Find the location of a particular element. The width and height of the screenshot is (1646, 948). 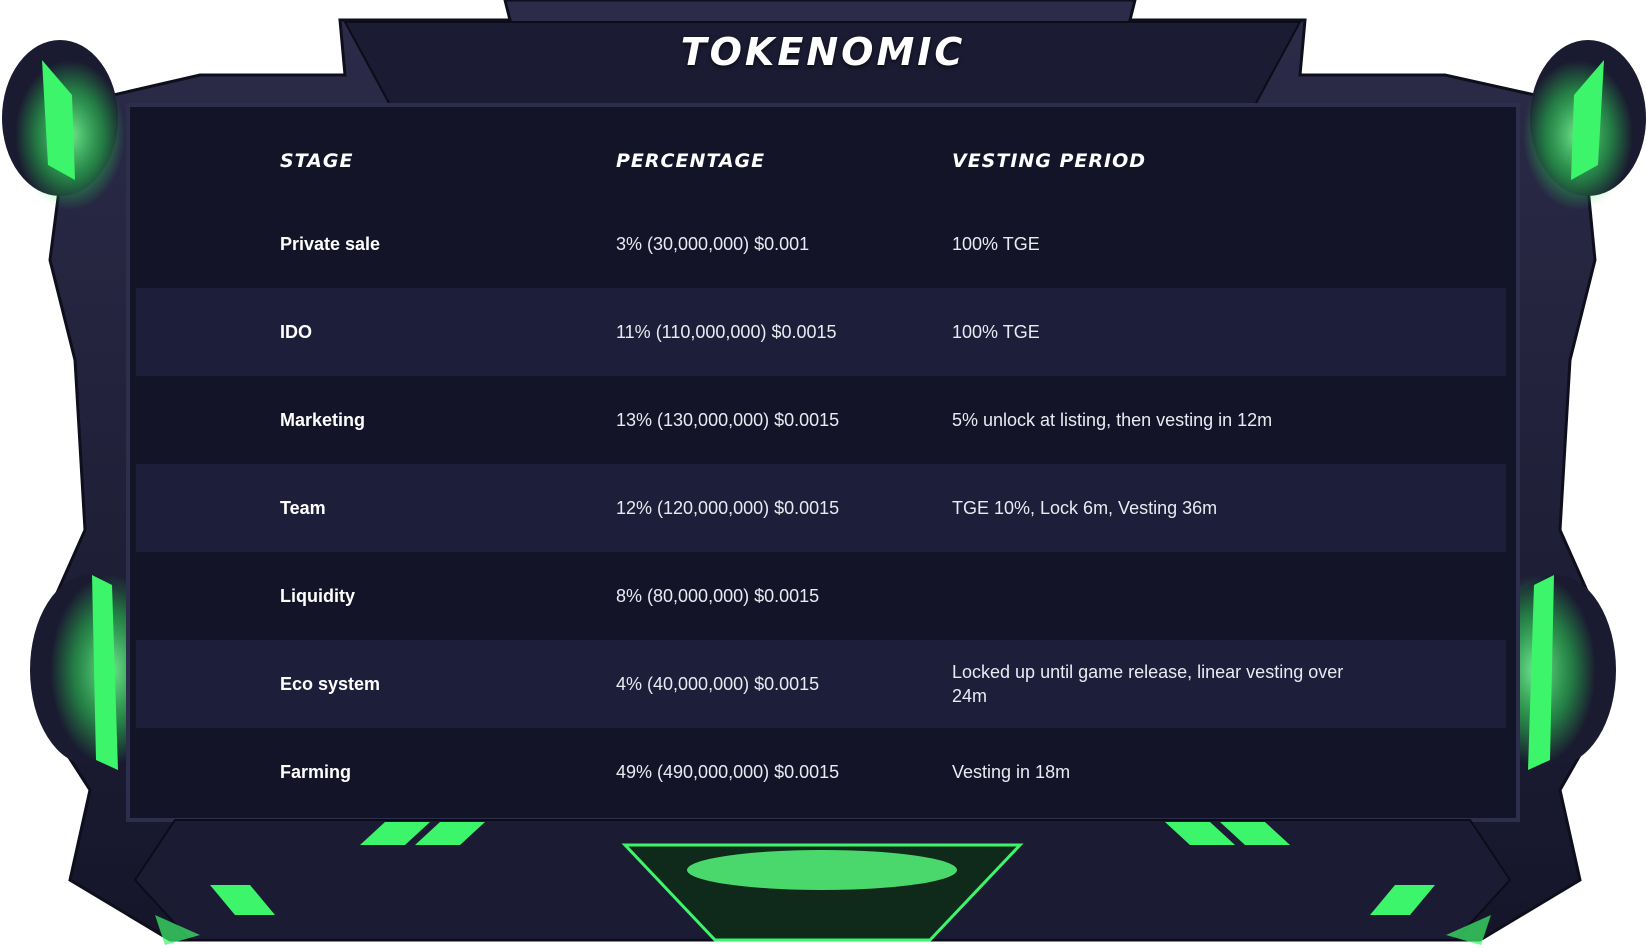

vesting-cell is located at coordinates (1167, 596).